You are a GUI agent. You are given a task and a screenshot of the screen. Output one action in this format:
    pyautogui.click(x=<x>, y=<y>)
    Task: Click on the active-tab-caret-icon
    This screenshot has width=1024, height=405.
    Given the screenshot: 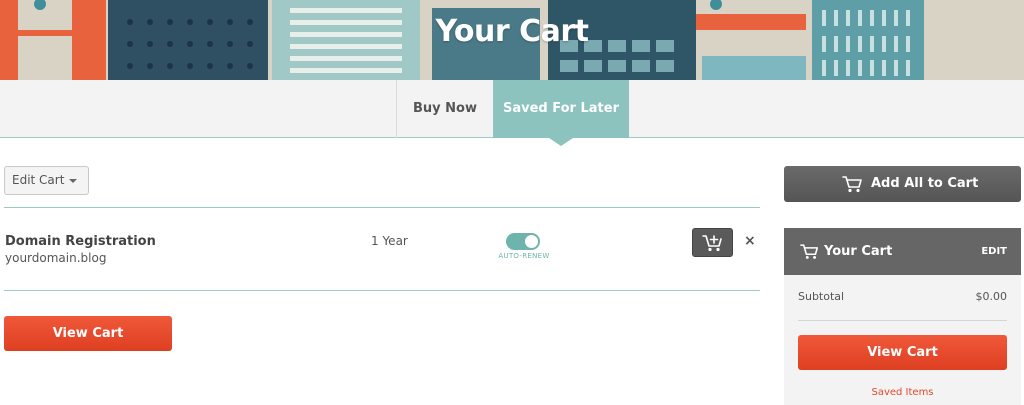 What is the action you would take?
    pyautogui.click(x=561, y=142)
    